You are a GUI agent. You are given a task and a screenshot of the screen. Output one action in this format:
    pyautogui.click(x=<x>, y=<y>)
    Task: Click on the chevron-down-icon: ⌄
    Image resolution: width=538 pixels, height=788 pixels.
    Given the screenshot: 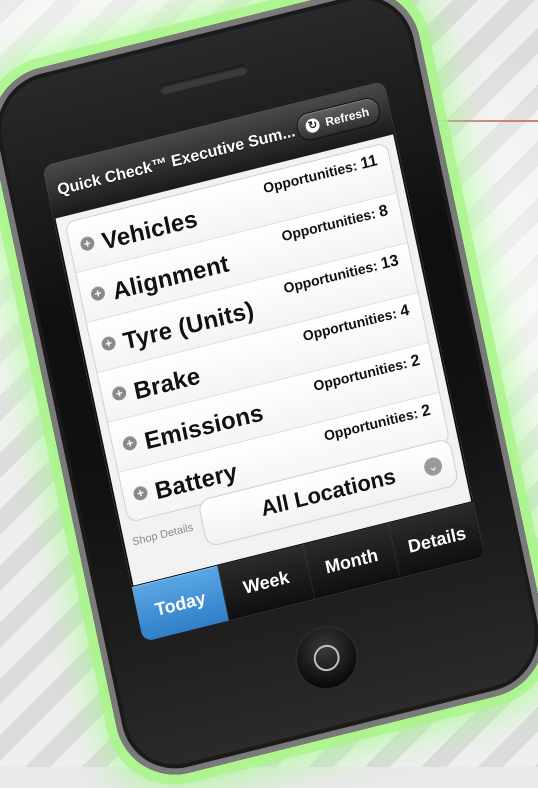 What is the action you would take?
    pyautogui.click(x=433, y=466)
    